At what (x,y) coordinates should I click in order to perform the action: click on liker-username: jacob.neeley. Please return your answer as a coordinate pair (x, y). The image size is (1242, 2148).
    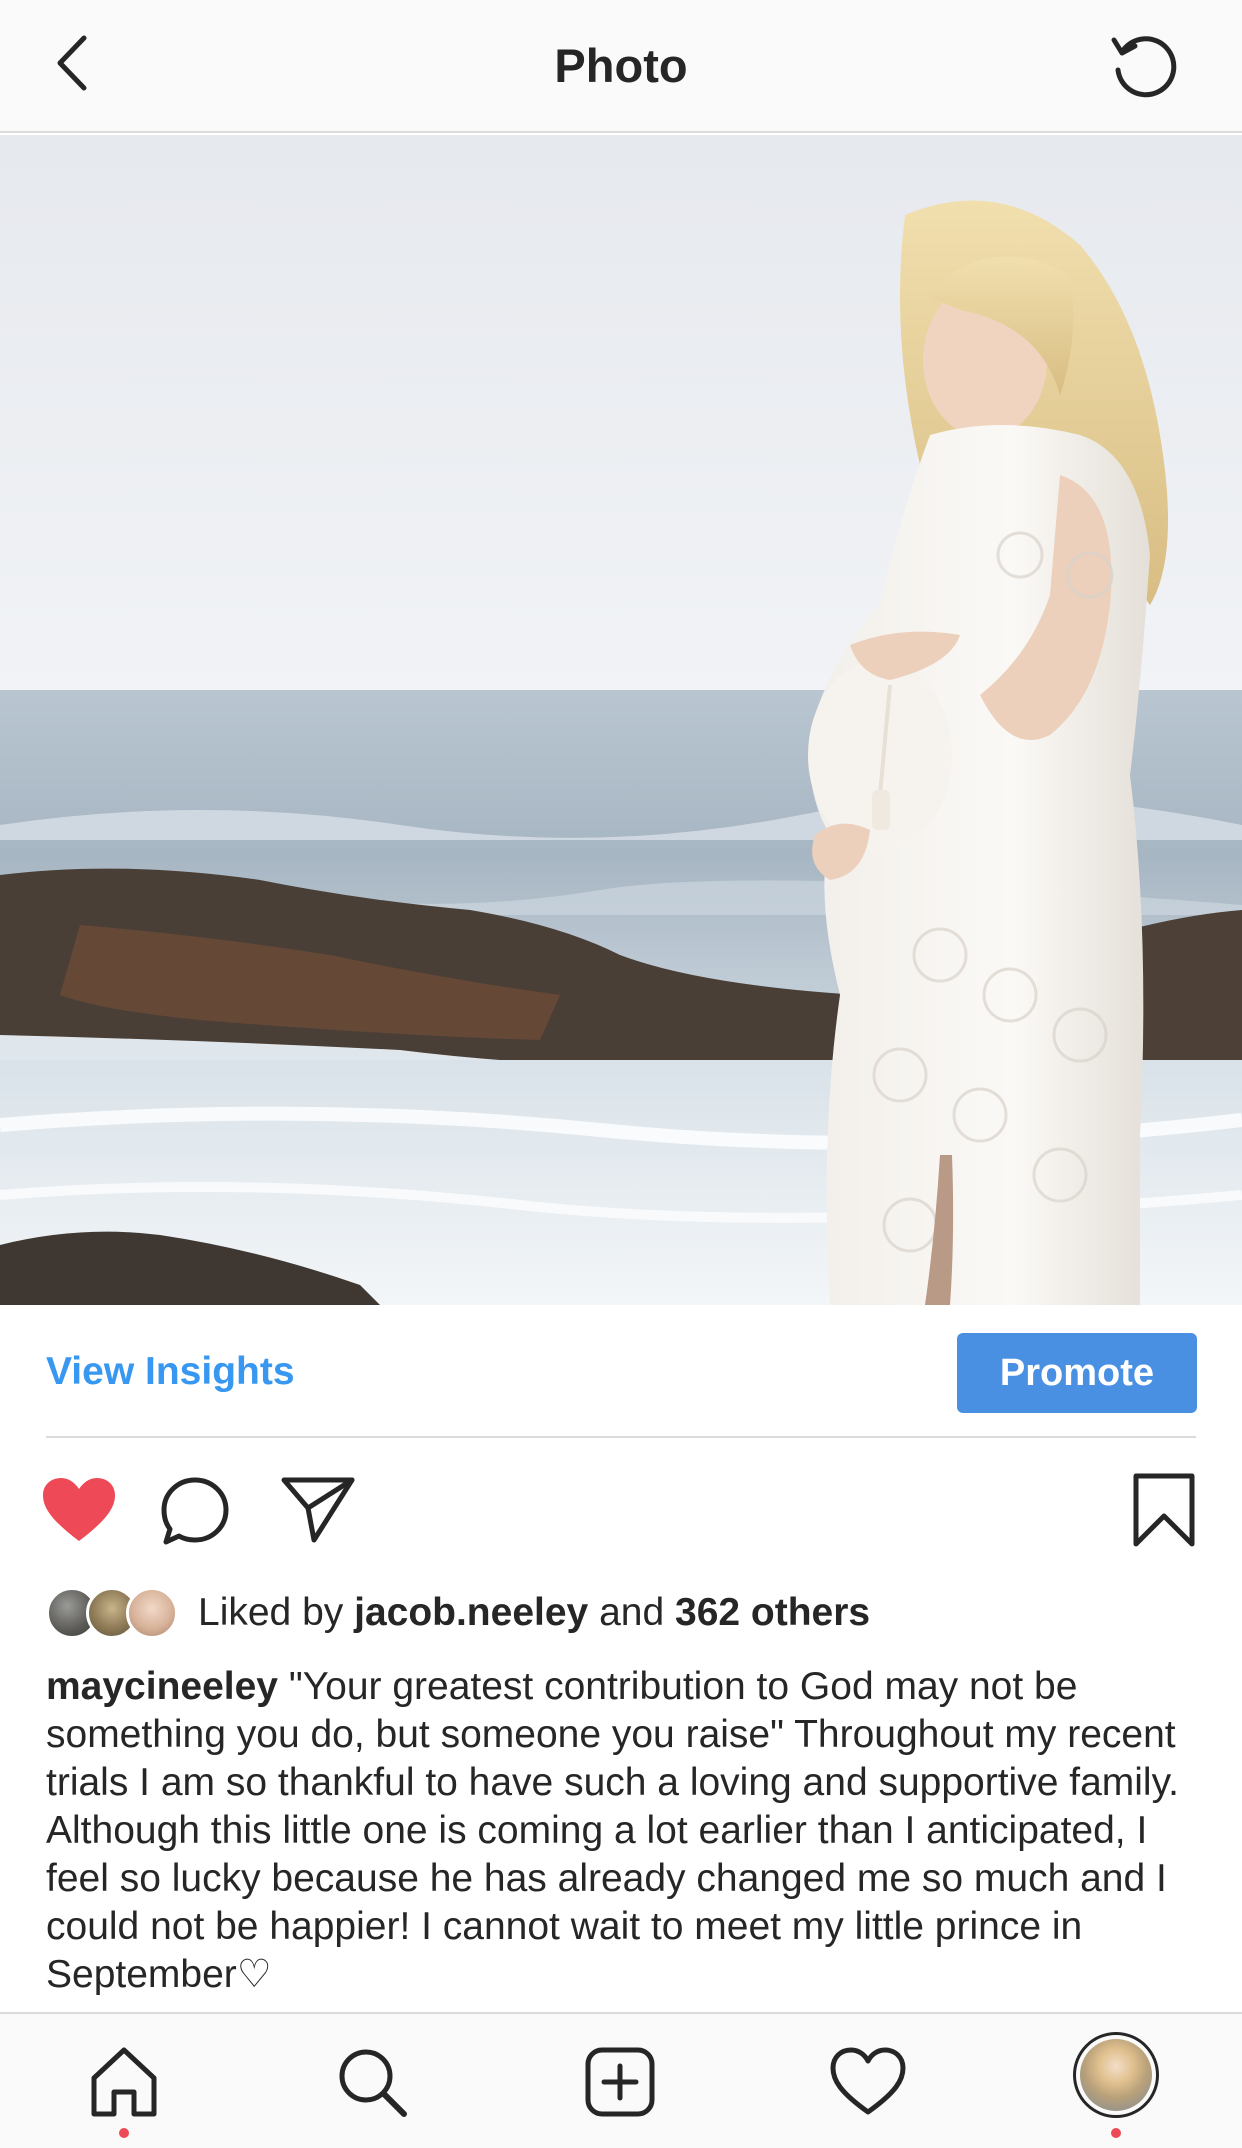
    Looking at the image, I should click on (471, 1612).